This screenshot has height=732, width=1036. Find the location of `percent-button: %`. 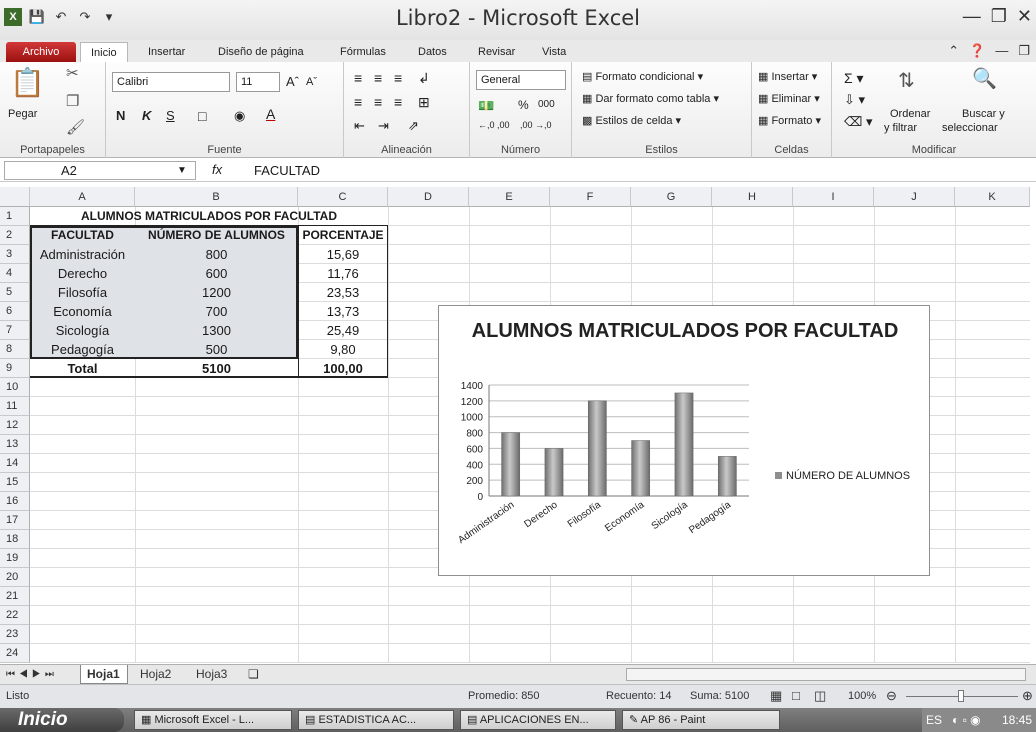

percent-button: % is located at coordinates (523, 105).